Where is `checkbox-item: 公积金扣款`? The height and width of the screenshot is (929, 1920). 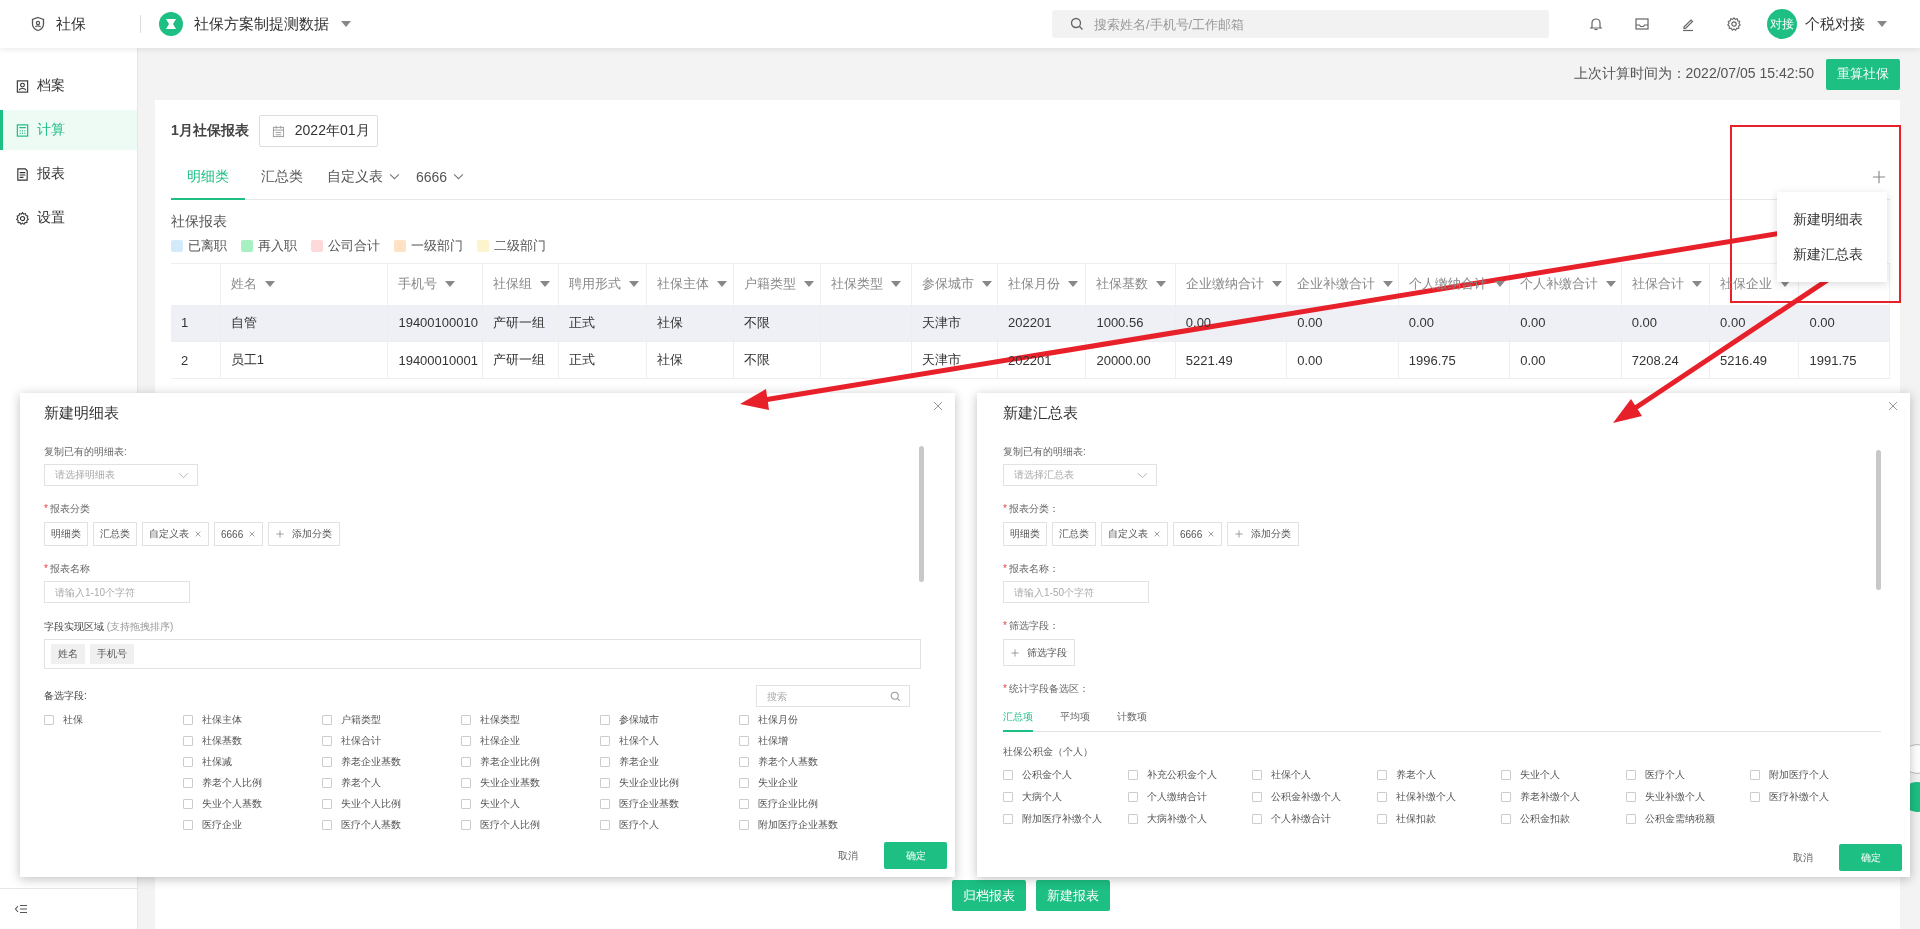
checkbox-item: 公积金扣款 is located at coordinates (1563, 819).